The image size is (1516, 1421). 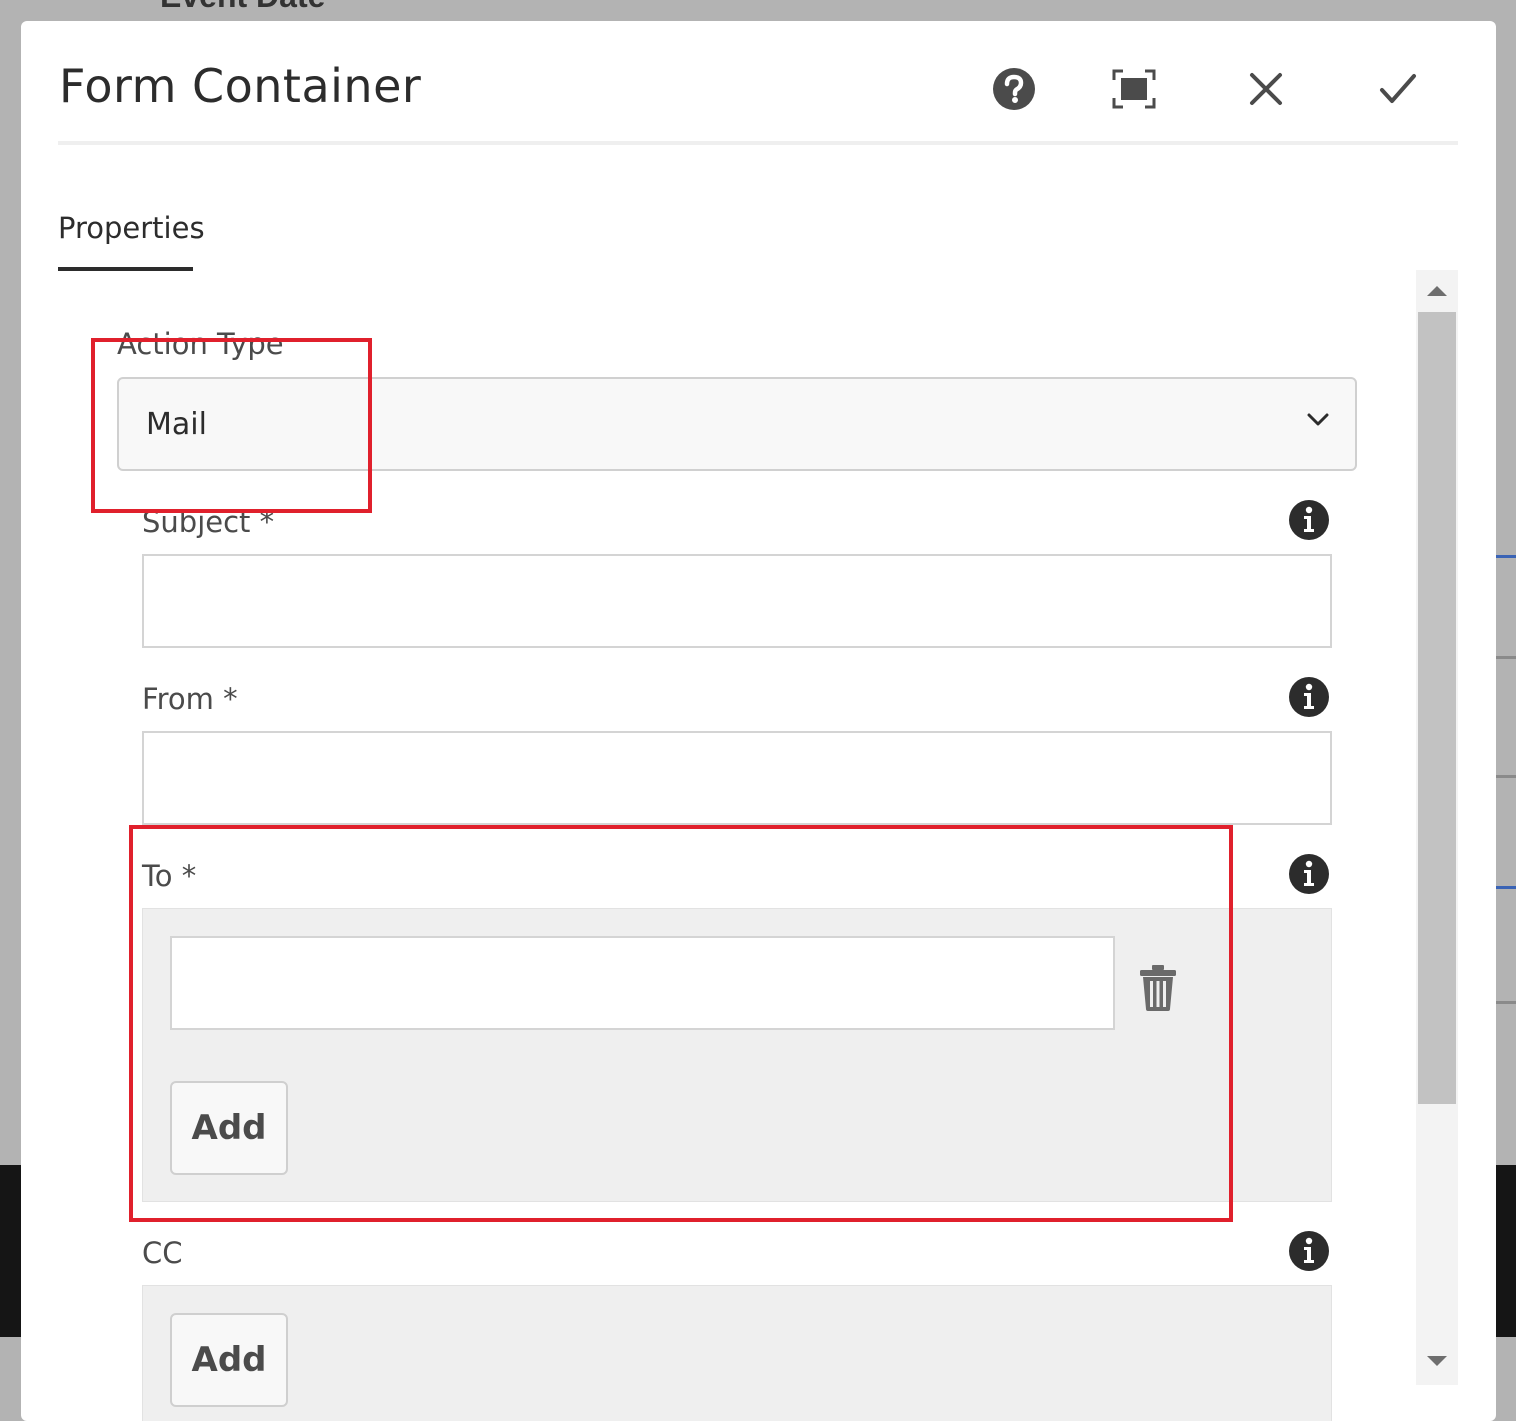 I want to click on action-type-select: Mail, so click(x=737, y=424).